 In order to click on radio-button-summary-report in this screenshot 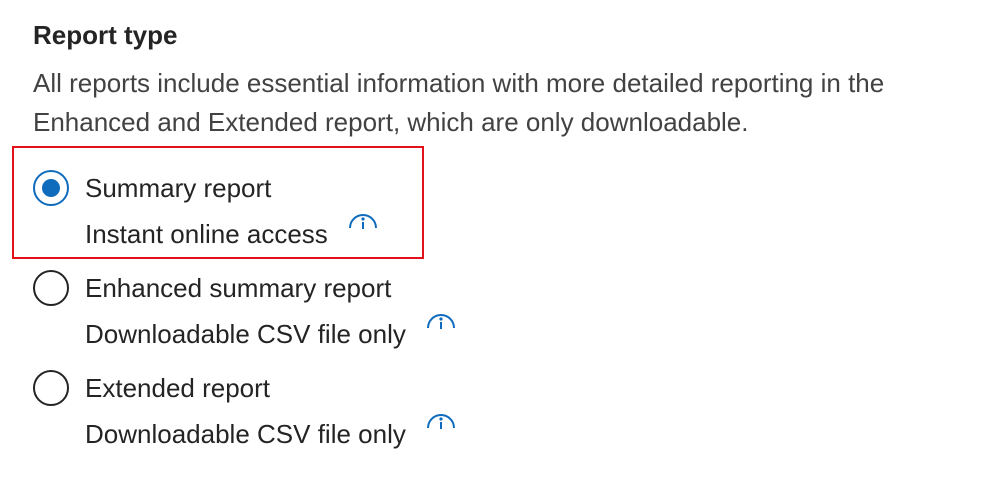, I will do `click(51, 188)`.